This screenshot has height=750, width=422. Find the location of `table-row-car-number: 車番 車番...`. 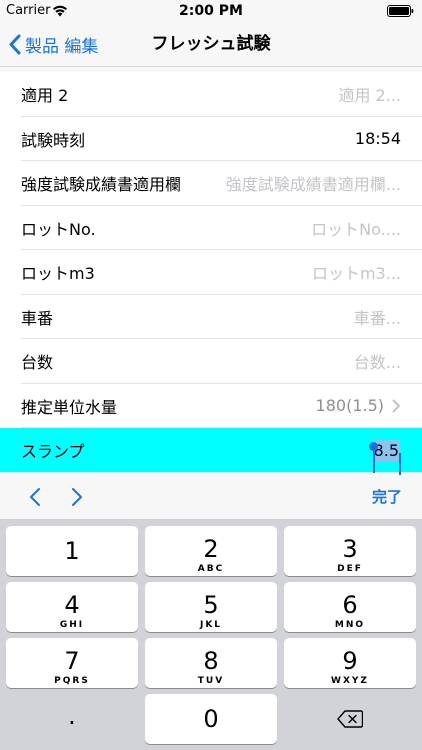

table-row-car-number: 車番 車番... is located at coordinates (211, 317).